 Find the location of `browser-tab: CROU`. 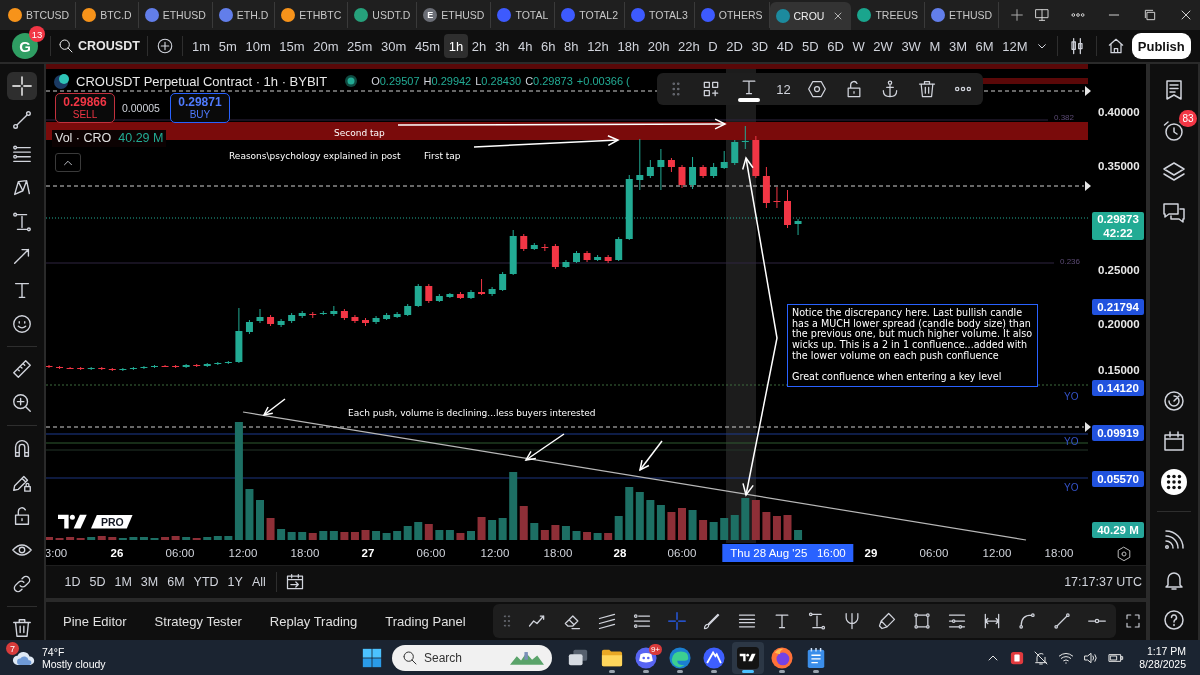

browser-tab: CROU is located at coordinates (810, 16).